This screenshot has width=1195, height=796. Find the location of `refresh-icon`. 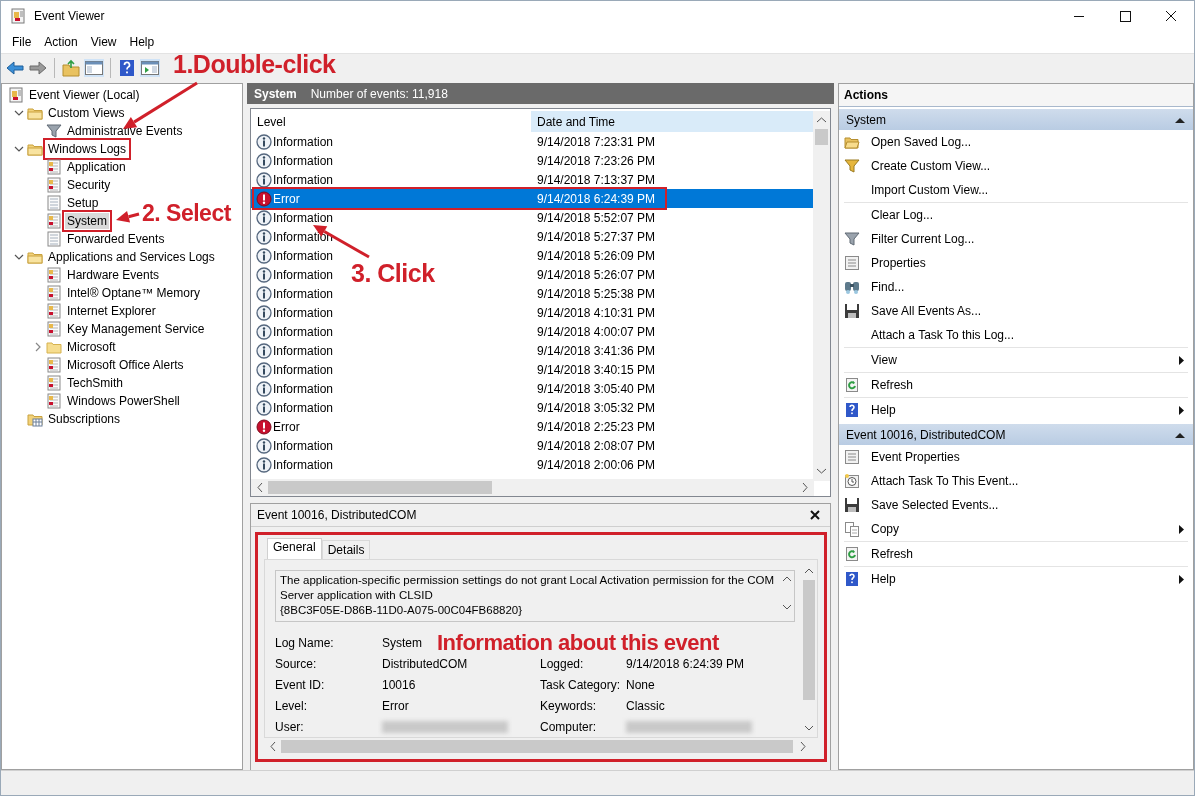

refresh-icon is located at coordinates (852, 554).